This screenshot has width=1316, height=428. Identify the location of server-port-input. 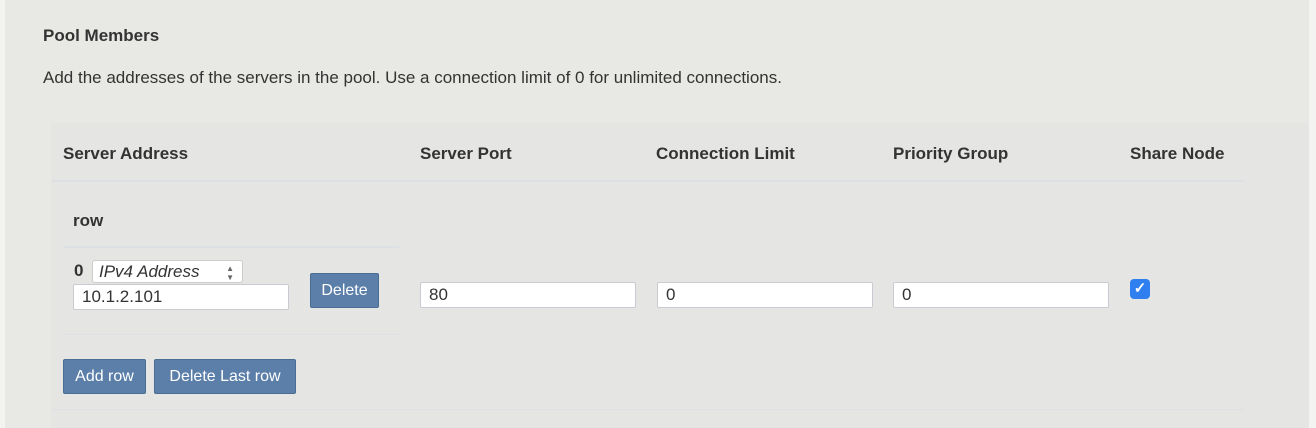
(528, 295).